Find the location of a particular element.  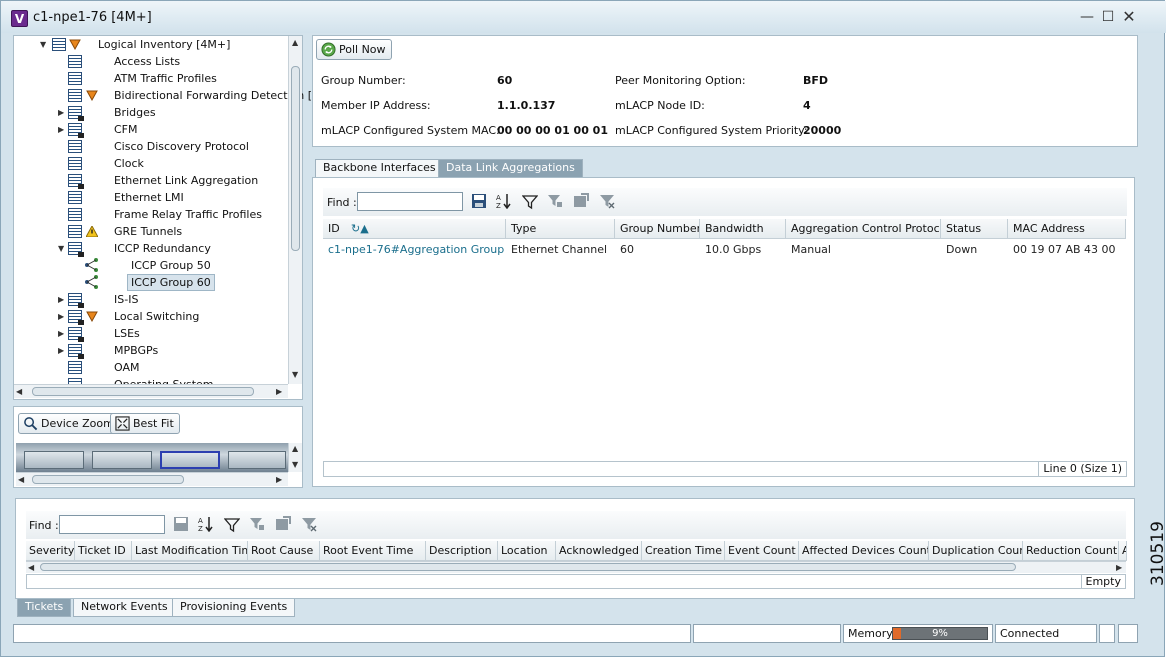

line-count: Line 0 (Size 1) is located at coordinates (1082, 469).